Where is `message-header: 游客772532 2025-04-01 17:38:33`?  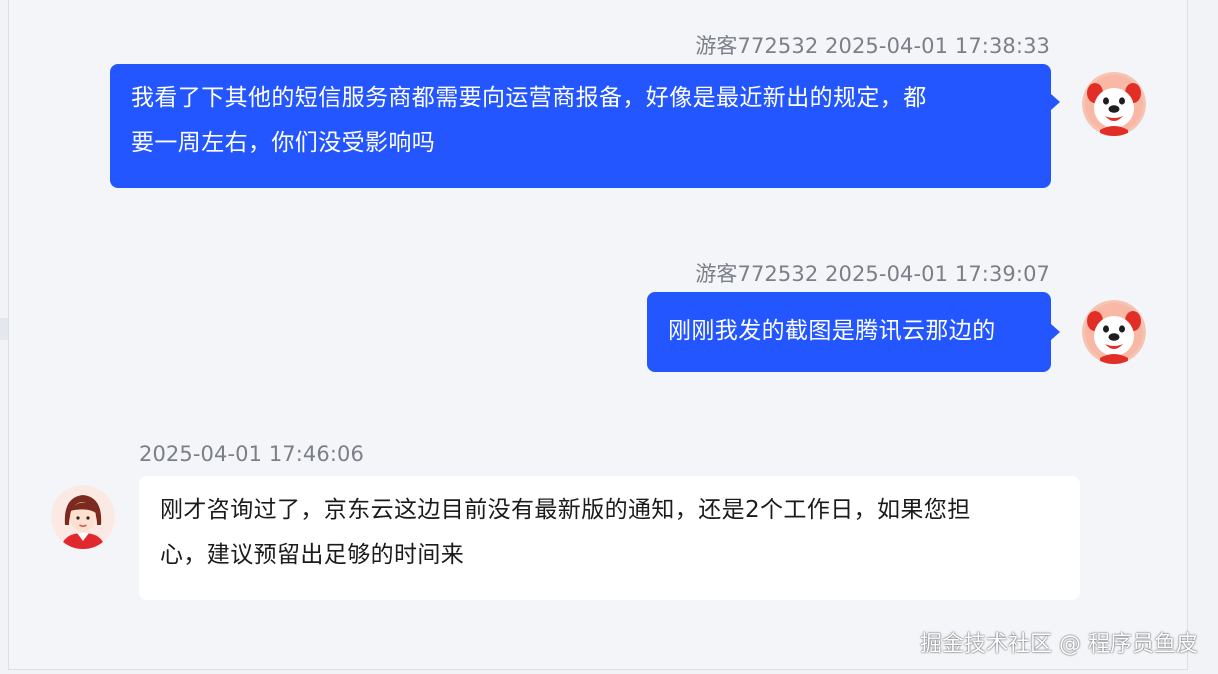
message-header: 游客772532 2025-04-01 17:38:33 is located at coordinates (872, 46).